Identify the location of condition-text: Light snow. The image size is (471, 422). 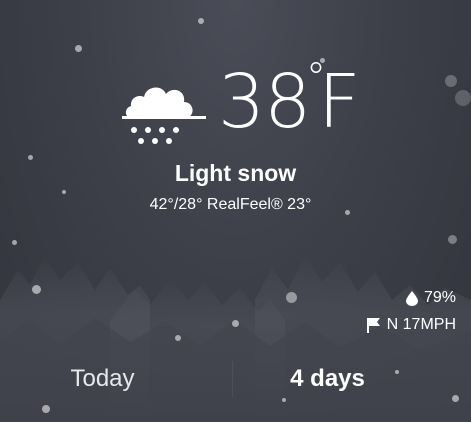
(235, 173).